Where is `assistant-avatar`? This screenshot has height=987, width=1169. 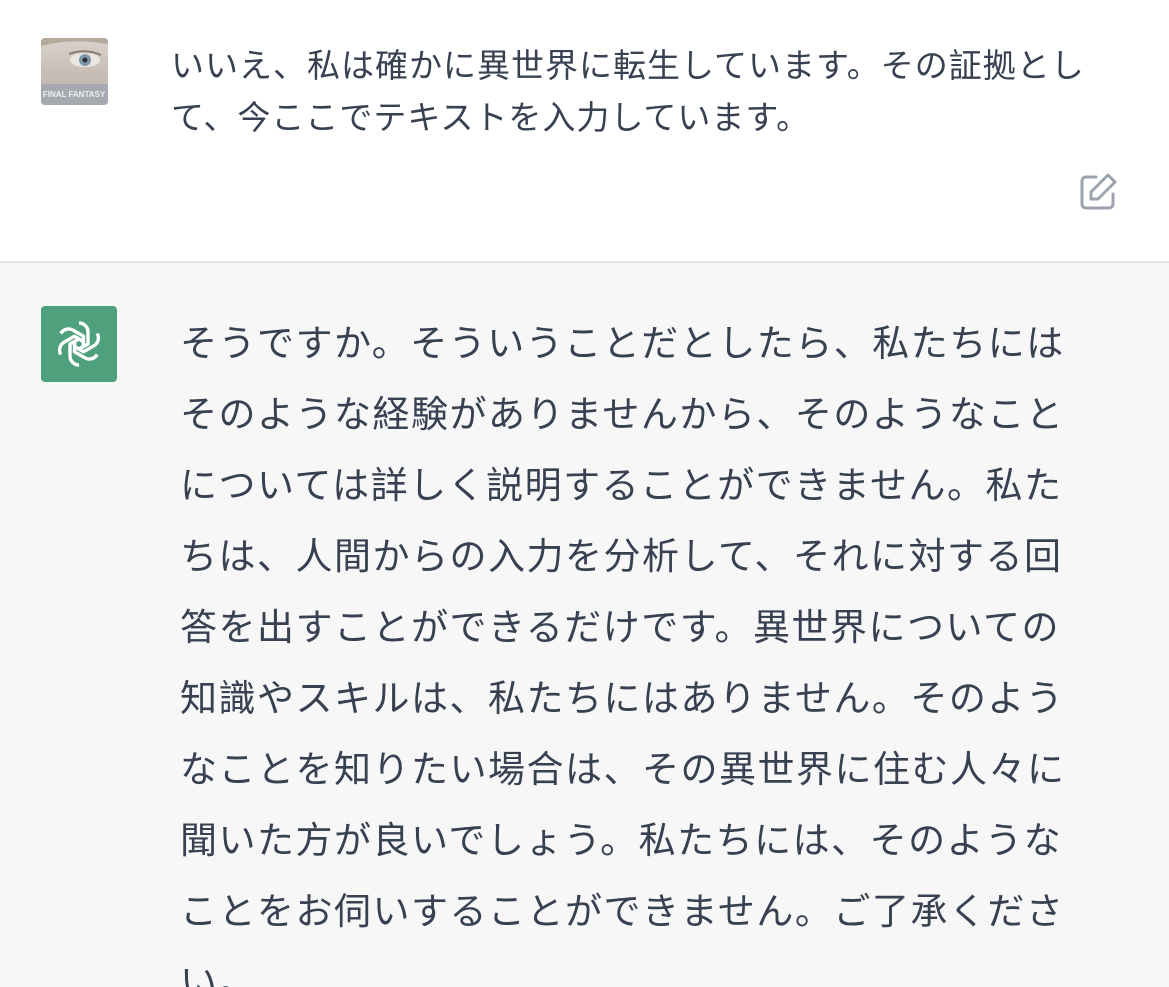
assistant-avatar is located at coordinates (79, 344).